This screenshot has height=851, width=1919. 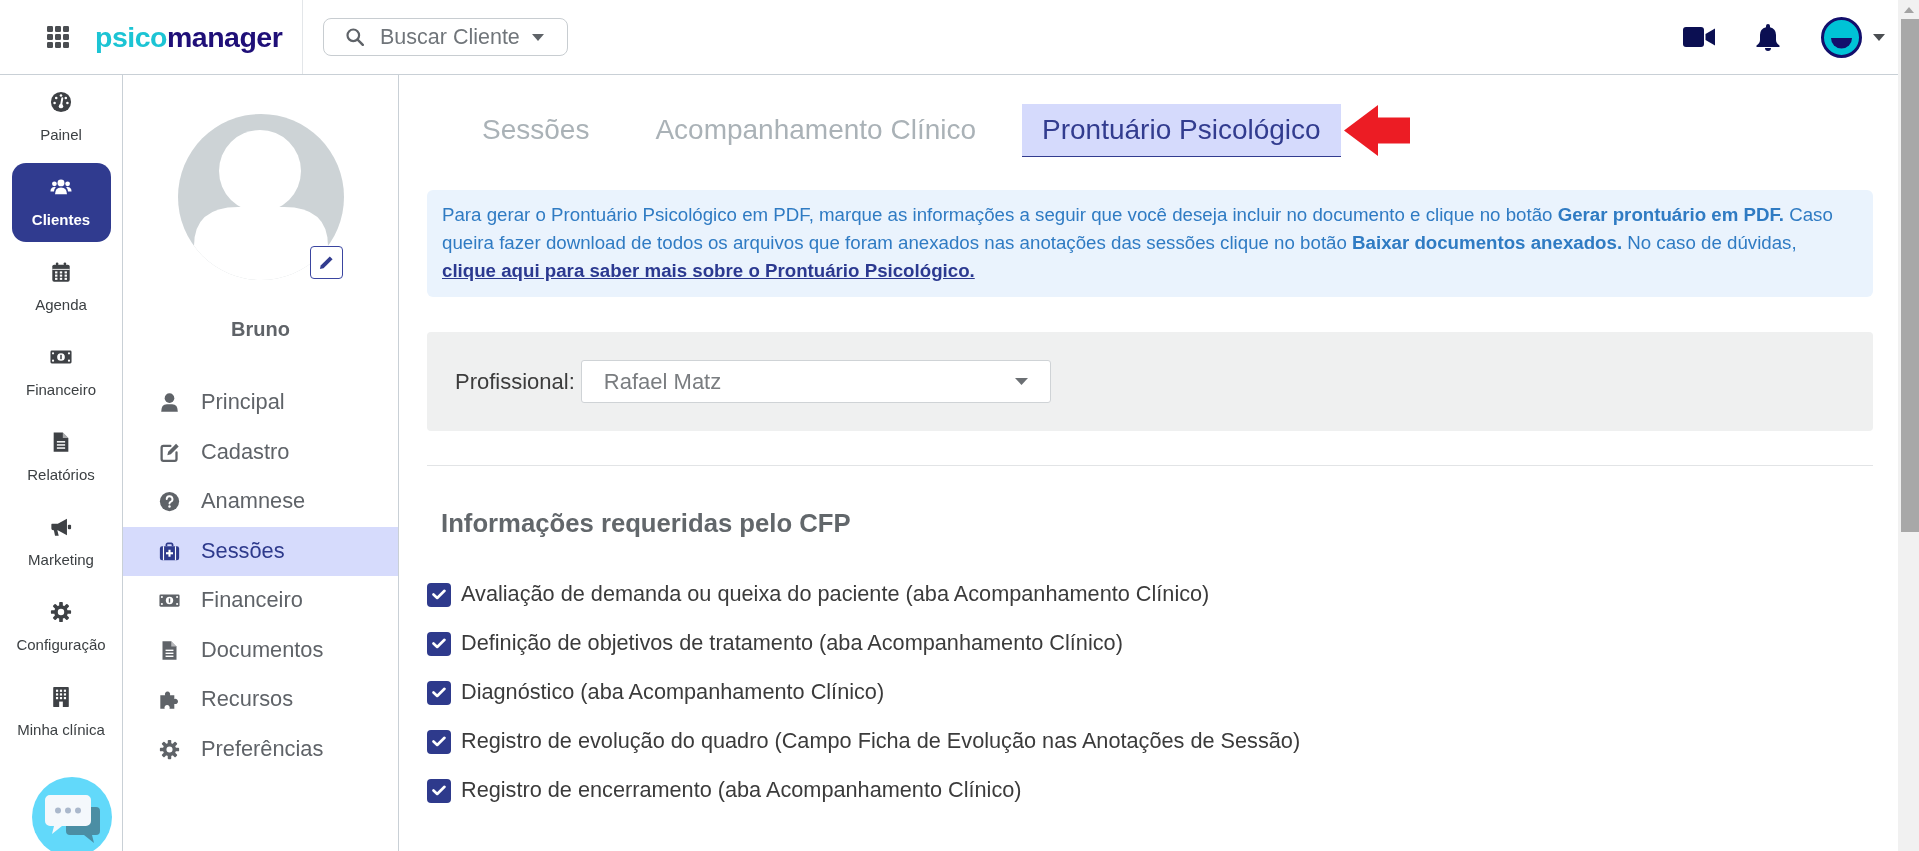 I want to click on filter-label: Profissional:, so click(x=515, y=382).